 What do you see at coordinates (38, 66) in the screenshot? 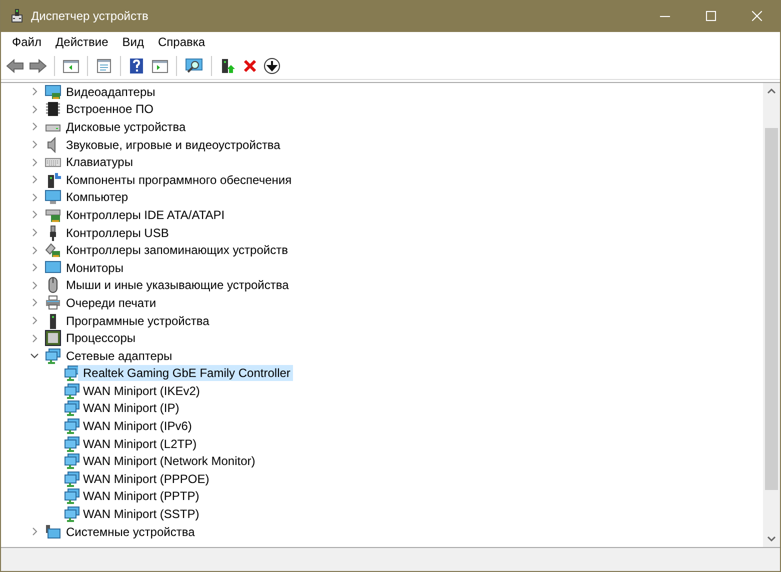
I see `forward-arrow-icon` at bounding box center [38, 66].